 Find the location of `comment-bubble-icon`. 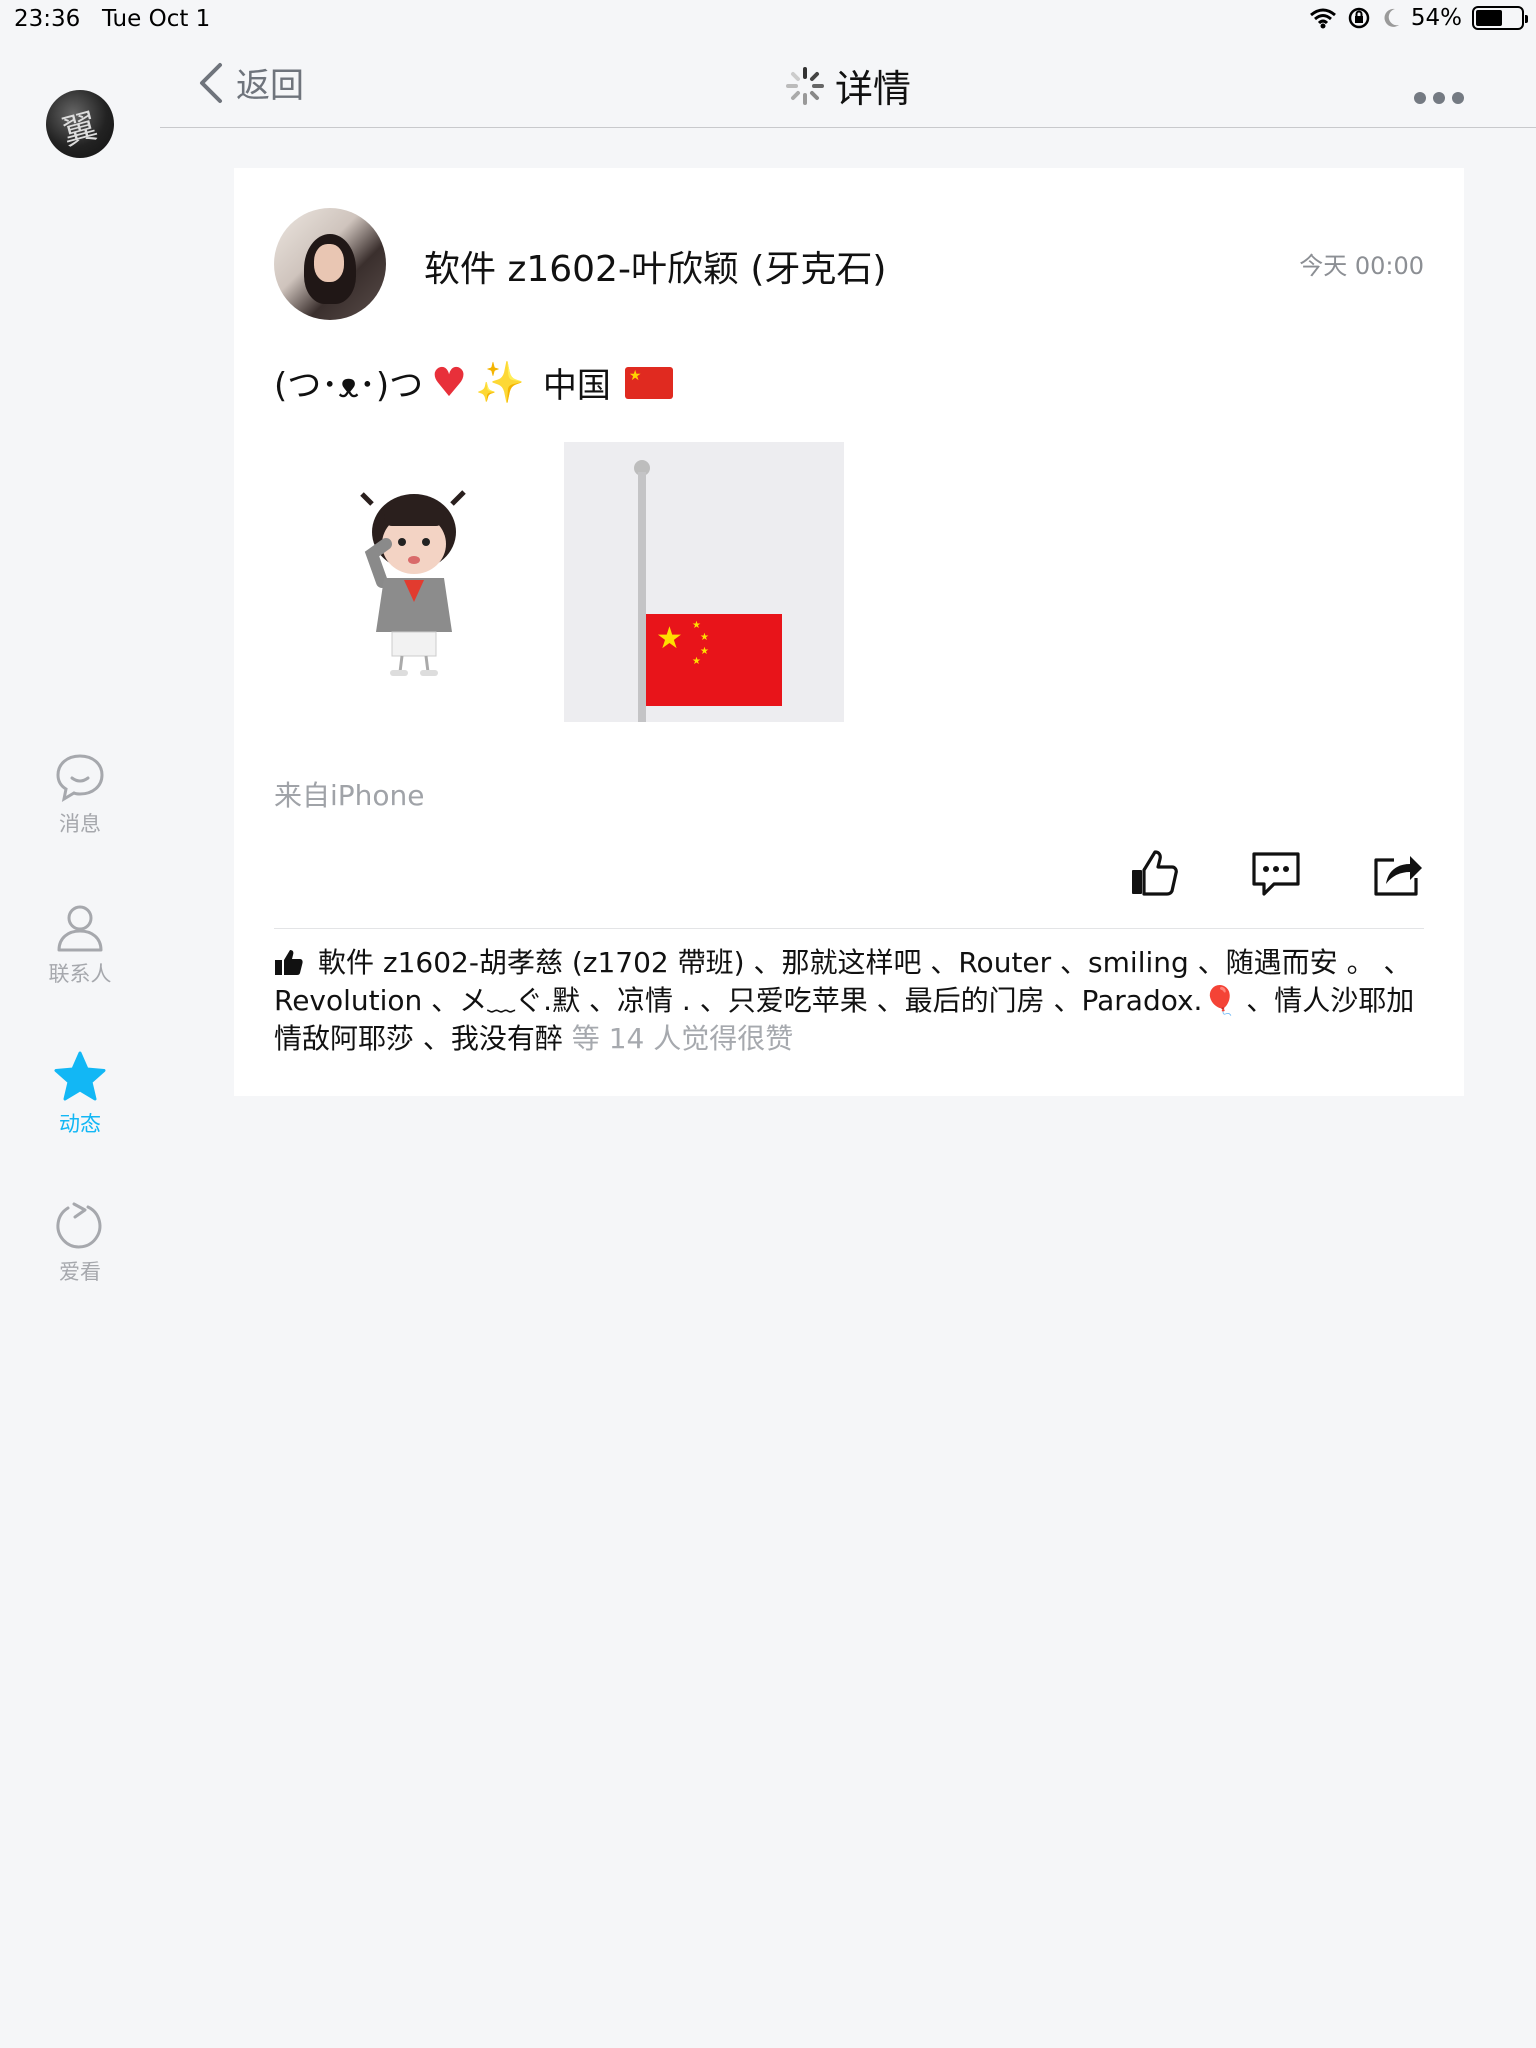

comment-bubble-icon is located at coordinates (1276, 873).